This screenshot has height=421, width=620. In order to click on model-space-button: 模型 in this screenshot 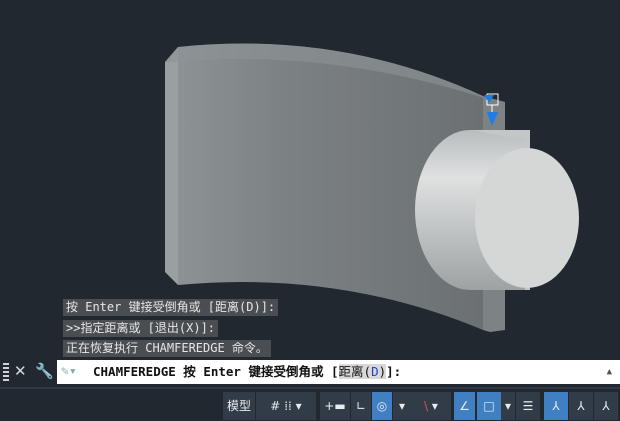, I will do `click(239, 406)`.